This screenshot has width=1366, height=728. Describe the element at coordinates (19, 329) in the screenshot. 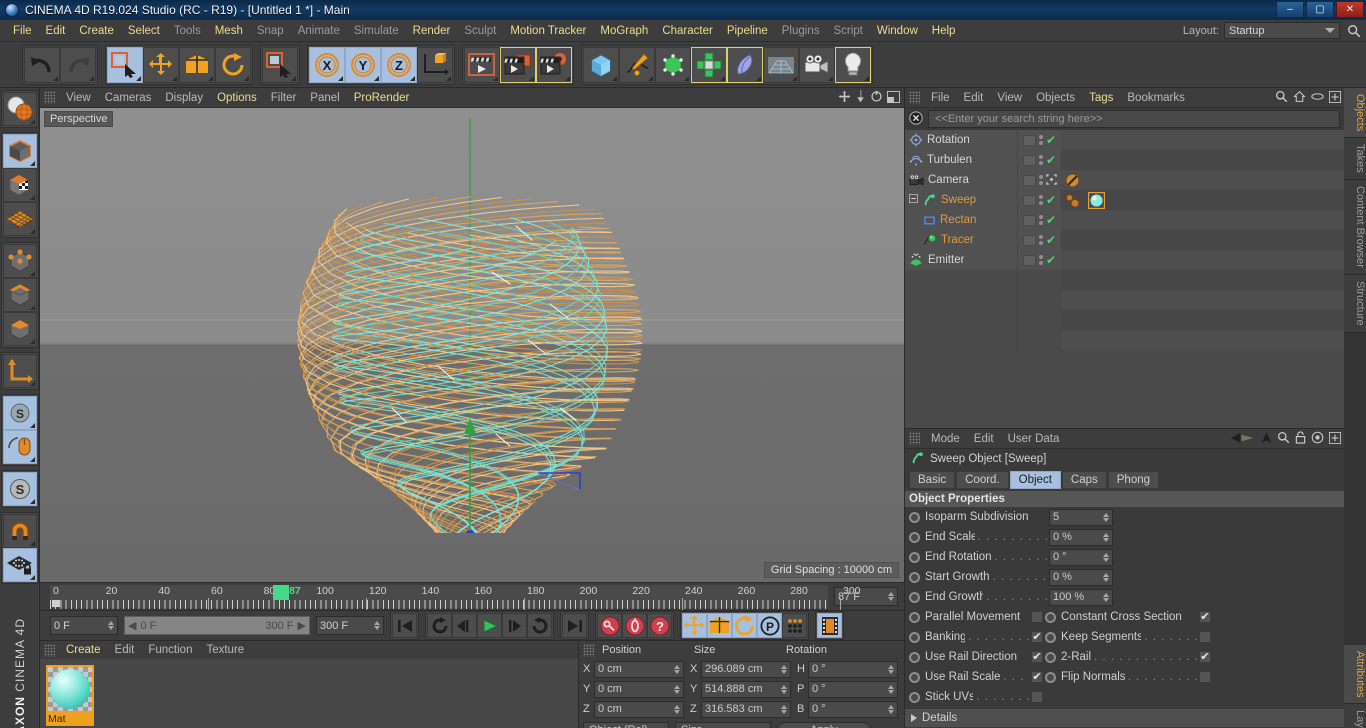

I see `tool-polygon-mode` at that location.